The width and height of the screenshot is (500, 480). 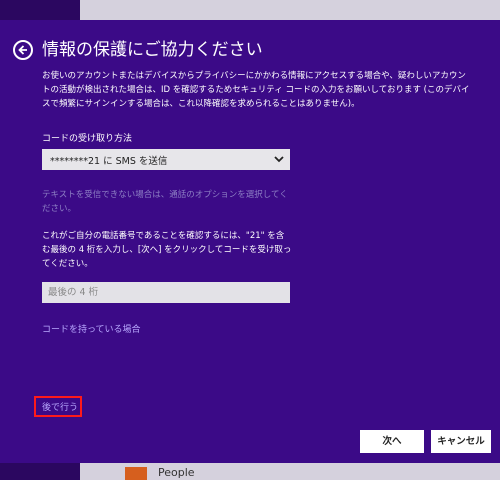 I want to click on sms-unavailable-hint: テキストを受信できない場合は、通話のオプションを選択してください。, so click(x=165, y=202).